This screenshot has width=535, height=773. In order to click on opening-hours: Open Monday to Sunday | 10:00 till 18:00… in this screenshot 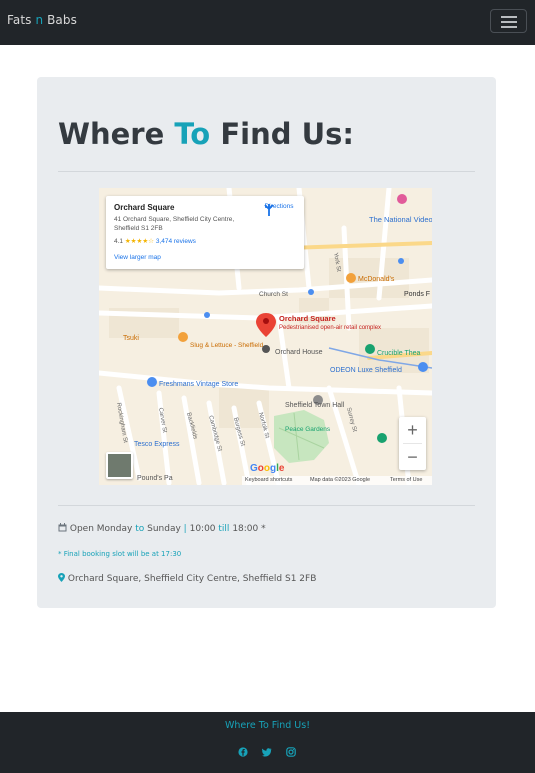, I will do `click(162, 528)`.